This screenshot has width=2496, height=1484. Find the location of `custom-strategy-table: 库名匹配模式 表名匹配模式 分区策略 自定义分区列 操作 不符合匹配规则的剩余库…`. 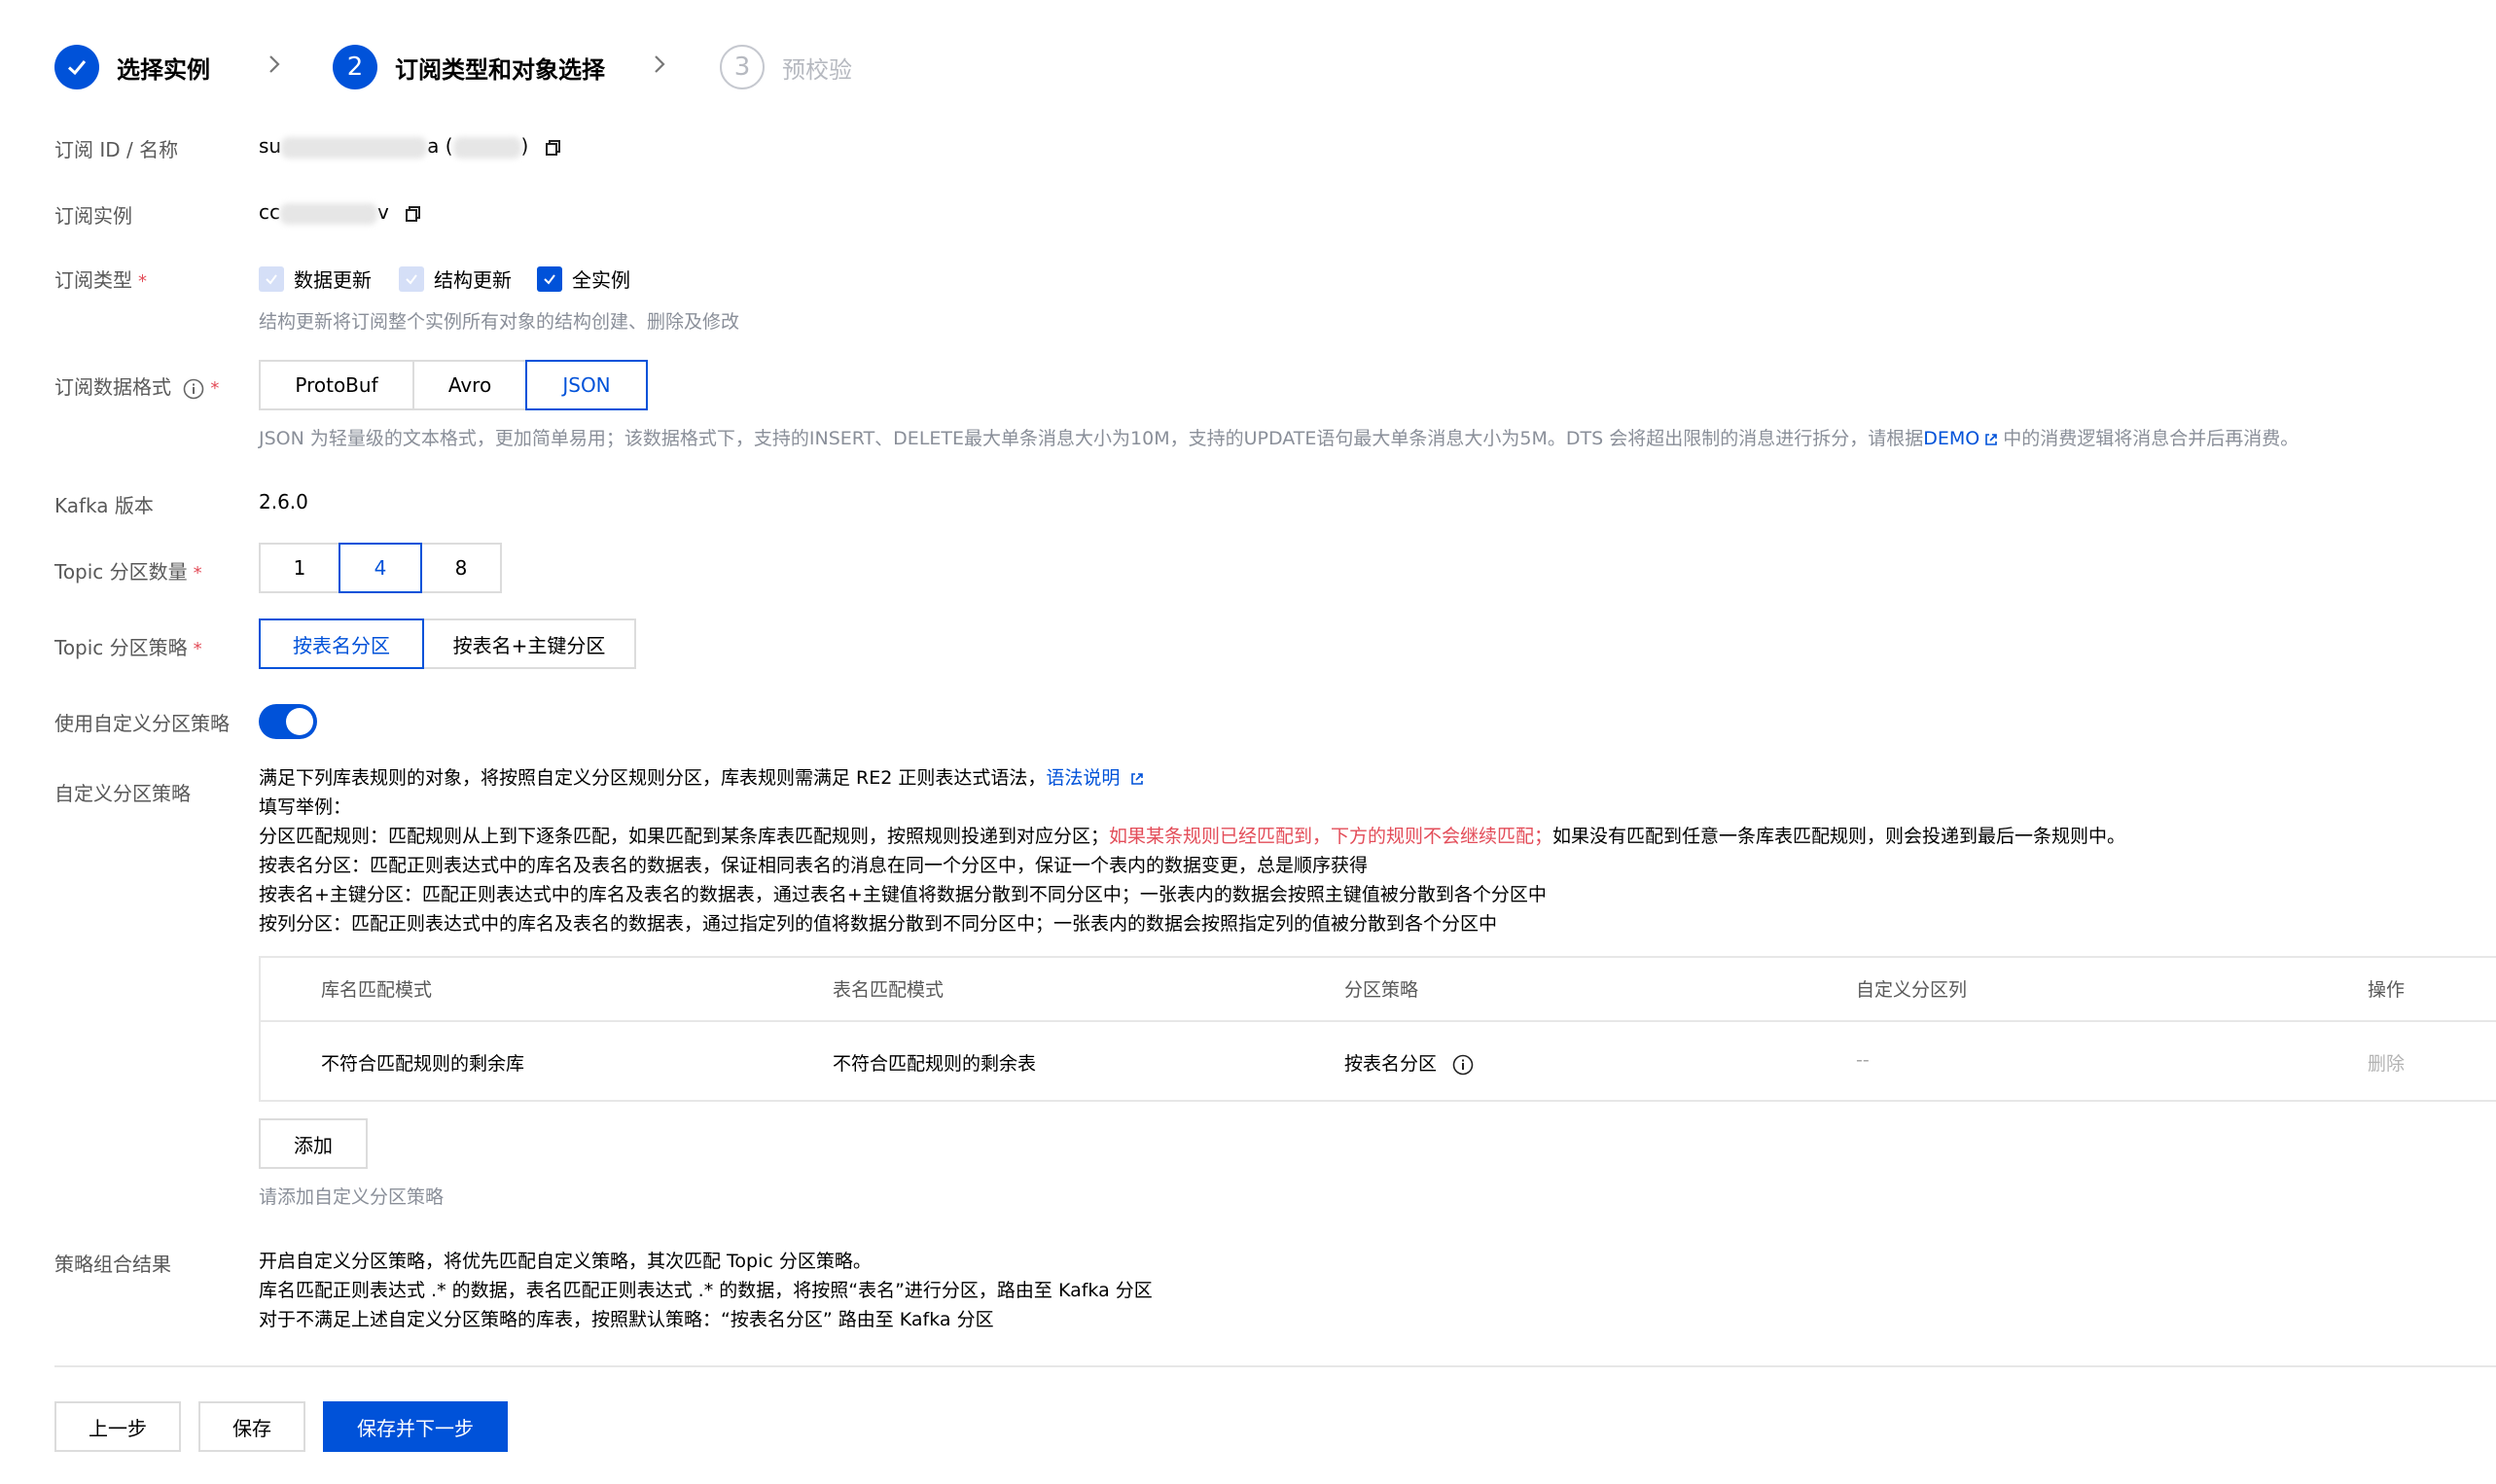

custom-strategy-table: 库名匹配模式 表名匹配模式 分区策略 自定义分区列 操作 不符合匹配规则的剩余库… is located at coordinates (1378, 1029).